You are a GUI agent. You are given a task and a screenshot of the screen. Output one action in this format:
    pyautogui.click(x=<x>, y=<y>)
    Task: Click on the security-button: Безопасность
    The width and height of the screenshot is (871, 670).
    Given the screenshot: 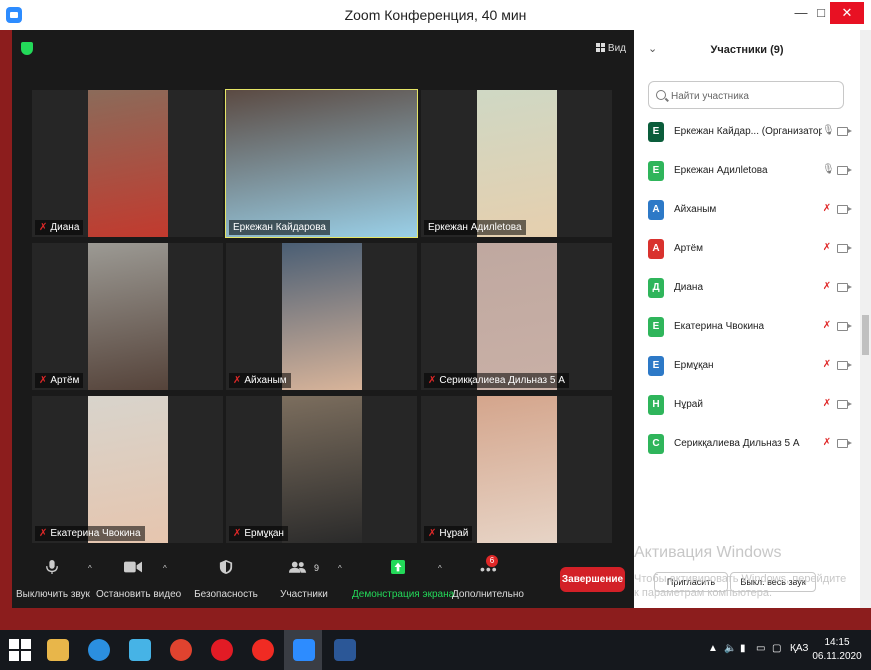 What is the action you would take?
    pyautogui.click(x=226, y=578)
    